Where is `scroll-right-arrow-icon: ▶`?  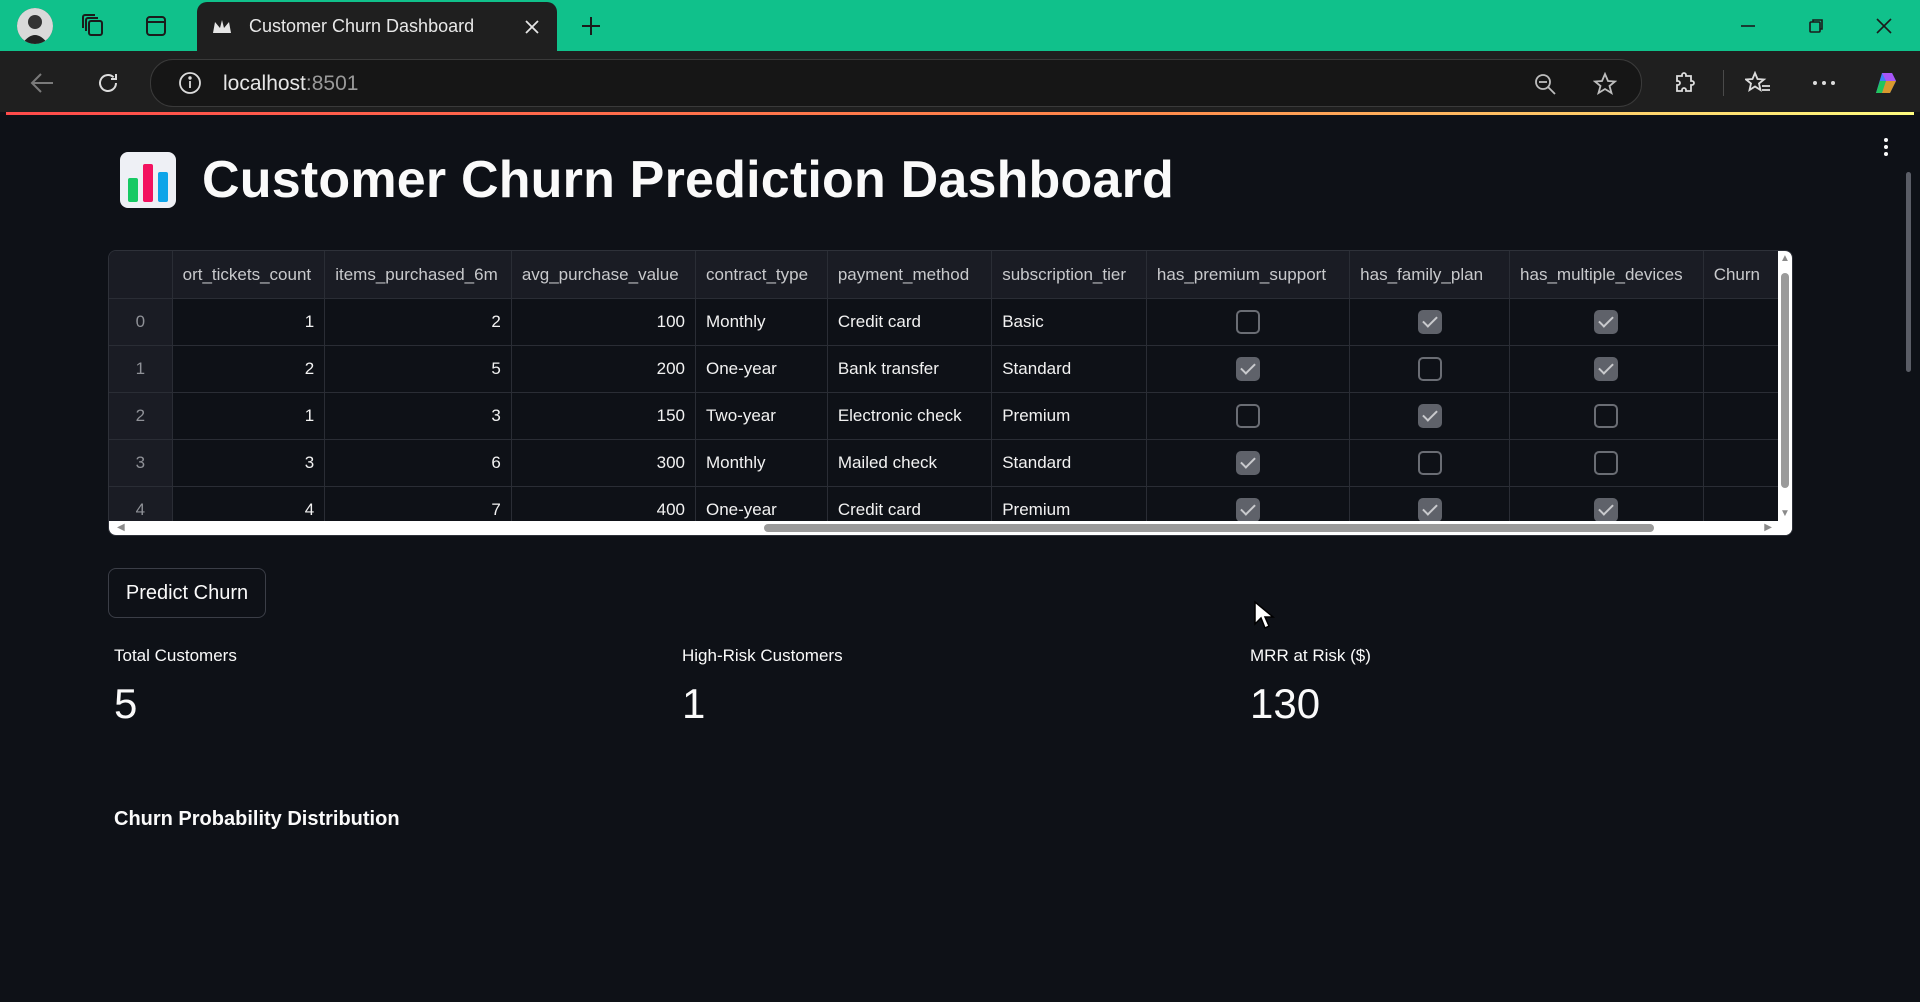
scroll-right-arrow-icon: ▶ is located at coordinates (1768, 527).